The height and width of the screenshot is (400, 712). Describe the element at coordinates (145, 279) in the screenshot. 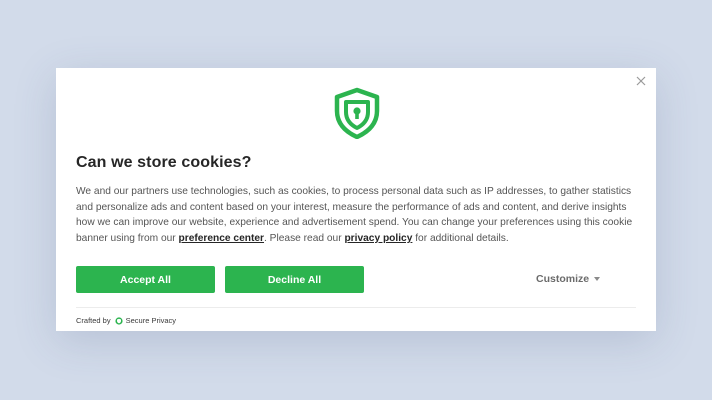

I see `accept-all-button: Accept All` at that location.